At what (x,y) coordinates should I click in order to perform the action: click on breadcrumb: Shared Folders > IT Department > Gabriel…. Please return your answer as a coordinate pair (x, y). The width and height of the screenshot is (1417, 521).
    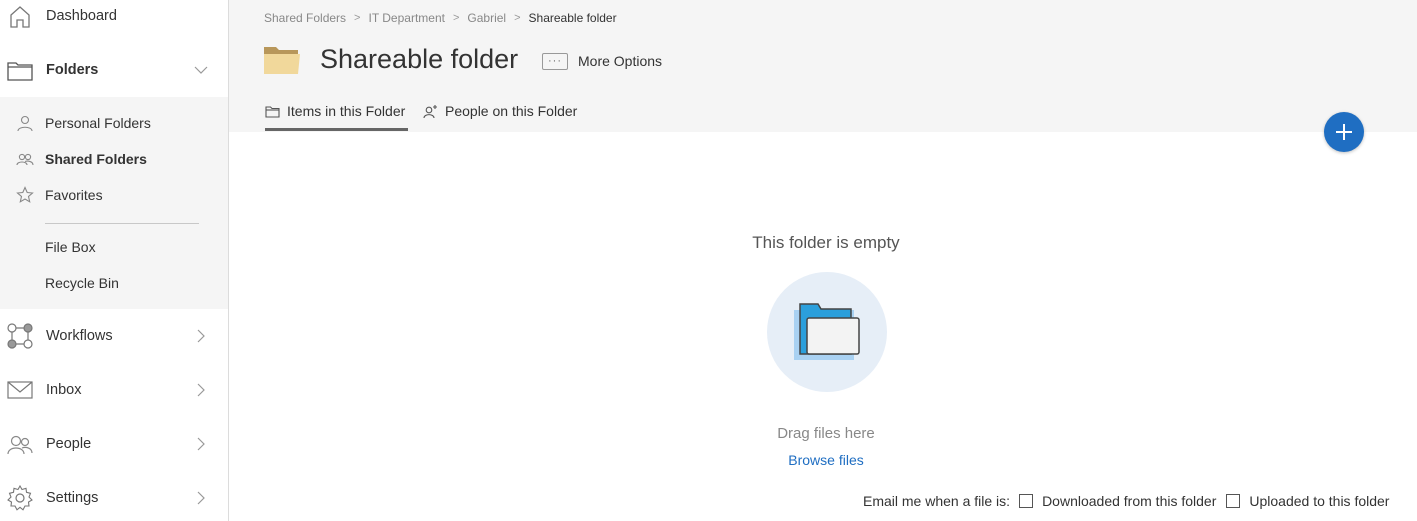
    Looking at the image, I should click on (440, 18).